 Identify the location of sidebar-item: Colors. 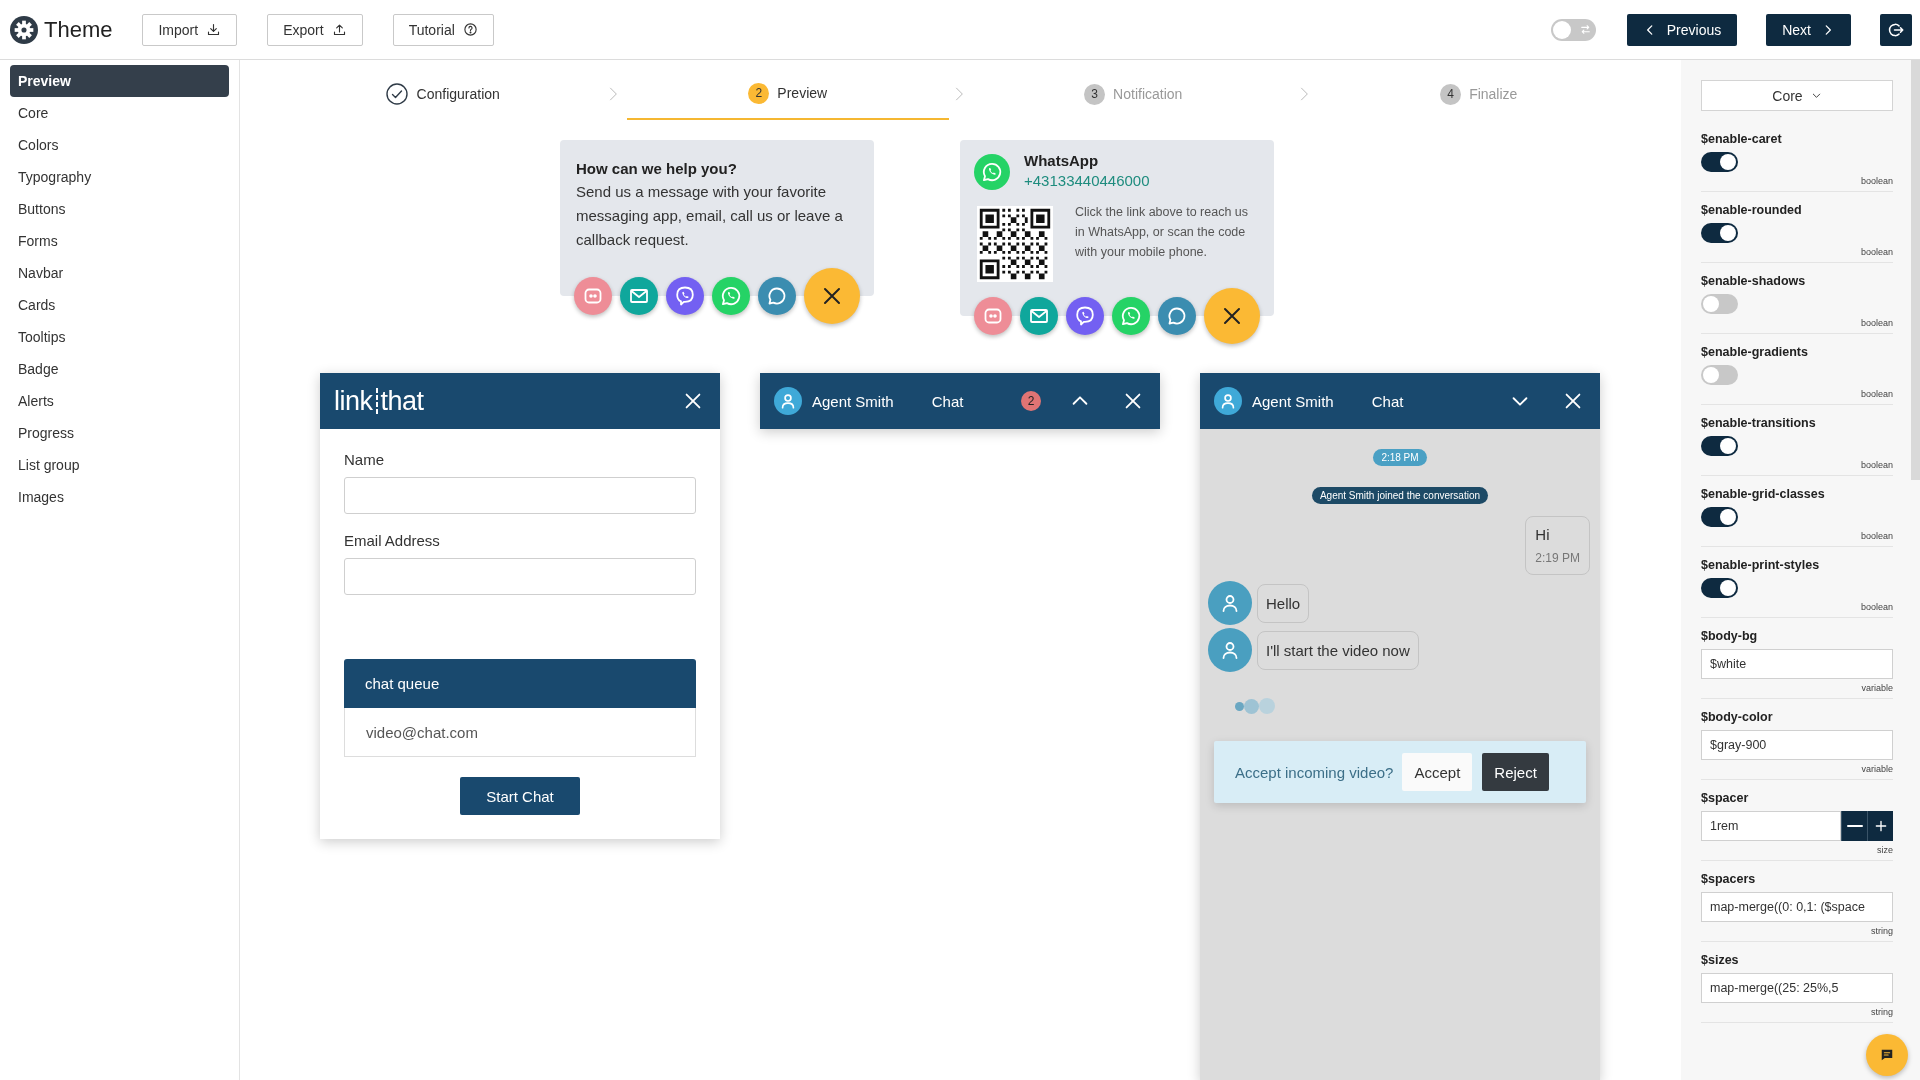
(119, 145).